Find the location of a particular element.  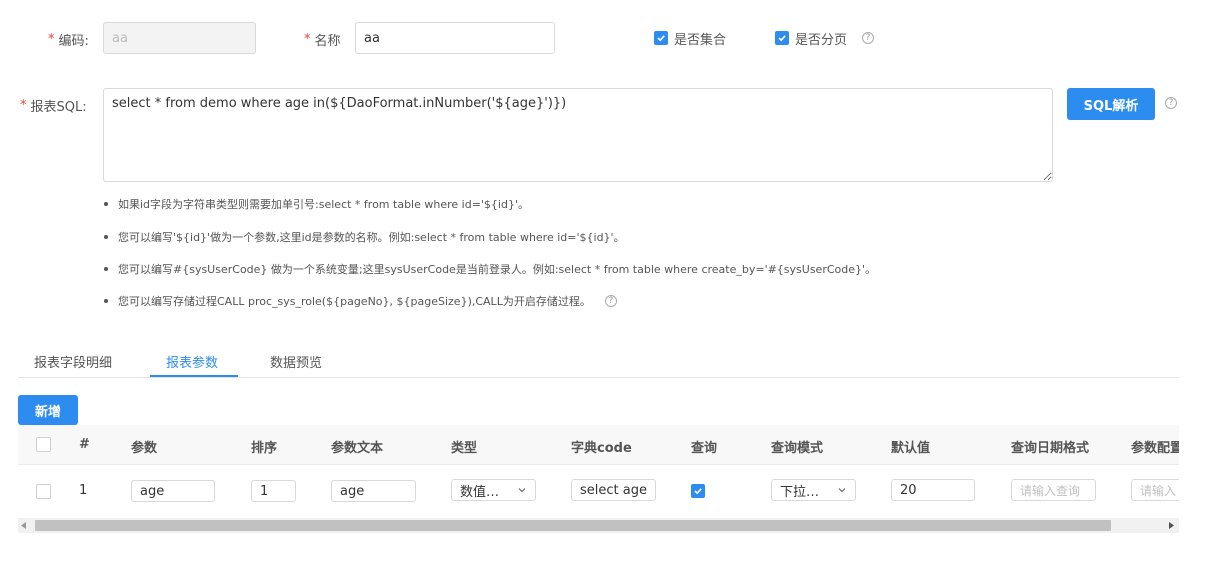

select-all-checkbox is located at coordinates (43, 444).